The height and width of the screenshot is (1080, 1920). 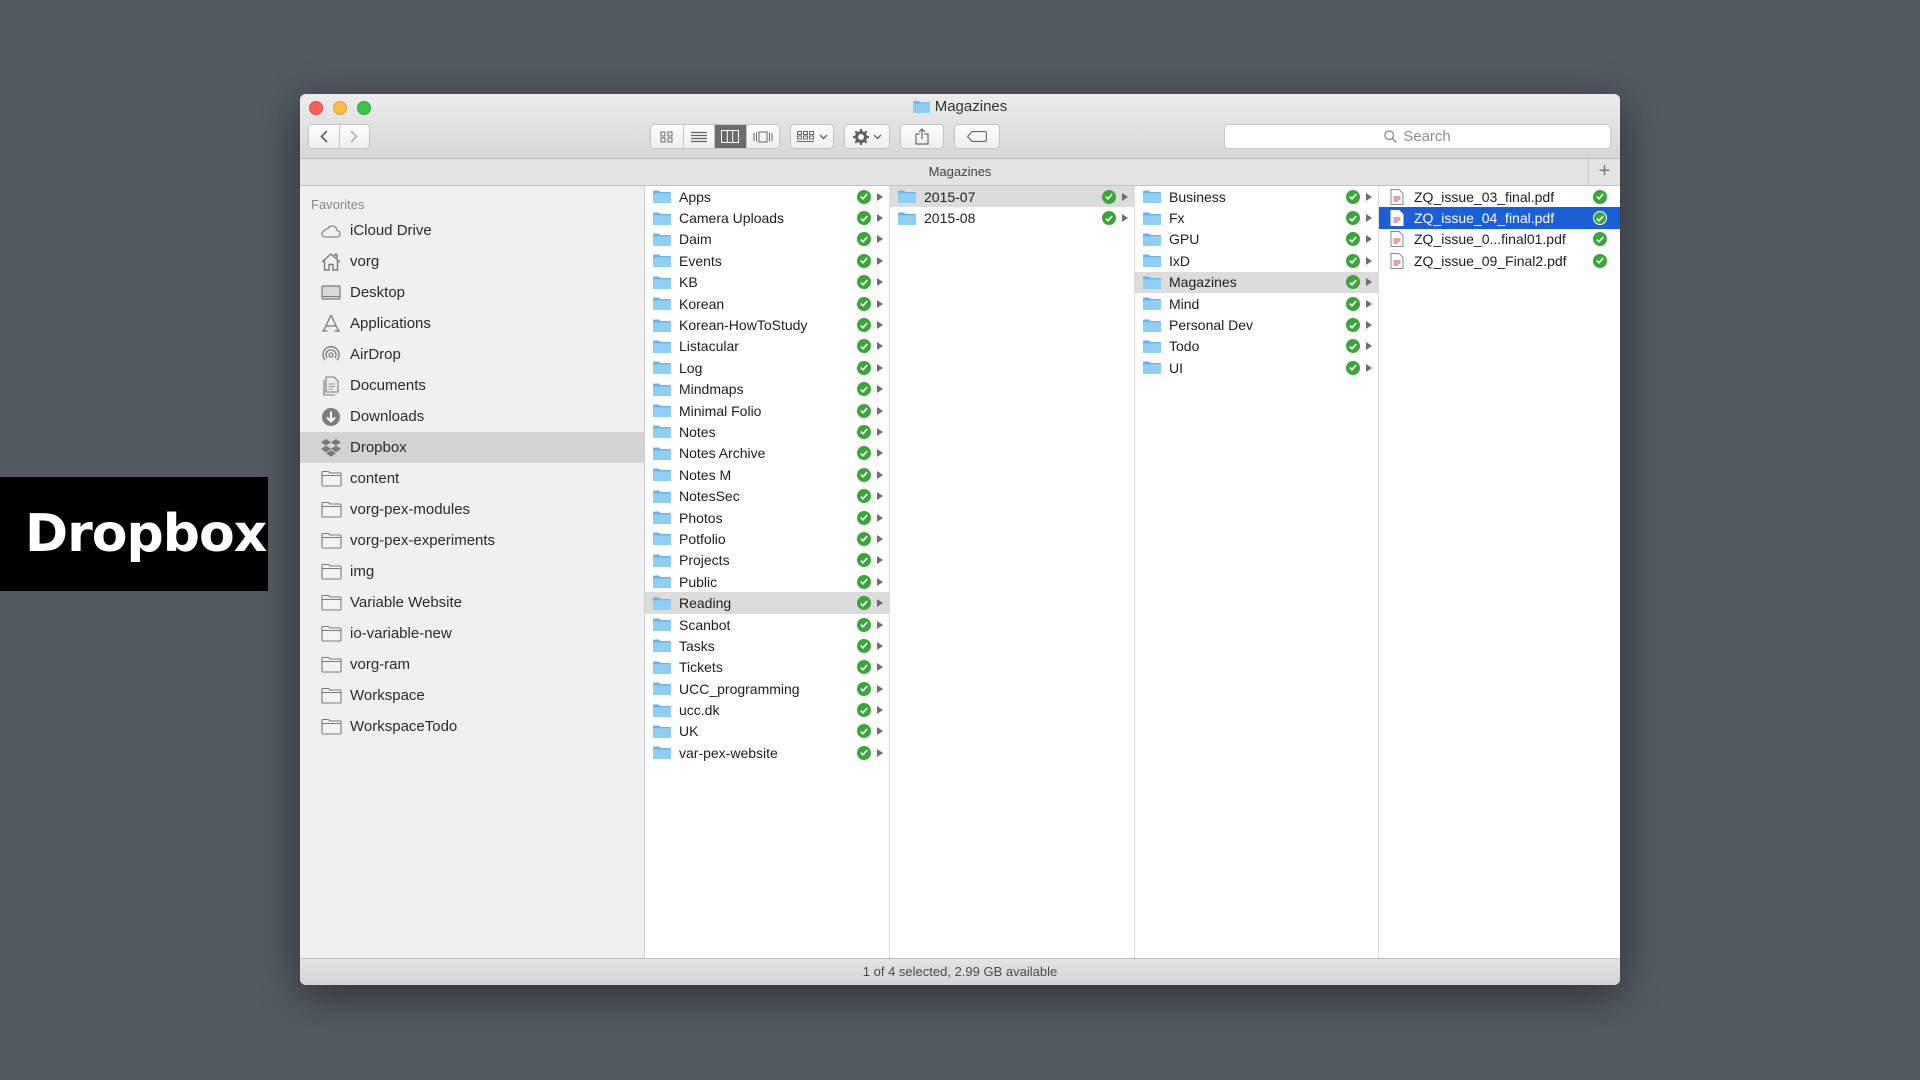 I want to click on sidebar-item-applications: Applications, so click(x=472, y=323).